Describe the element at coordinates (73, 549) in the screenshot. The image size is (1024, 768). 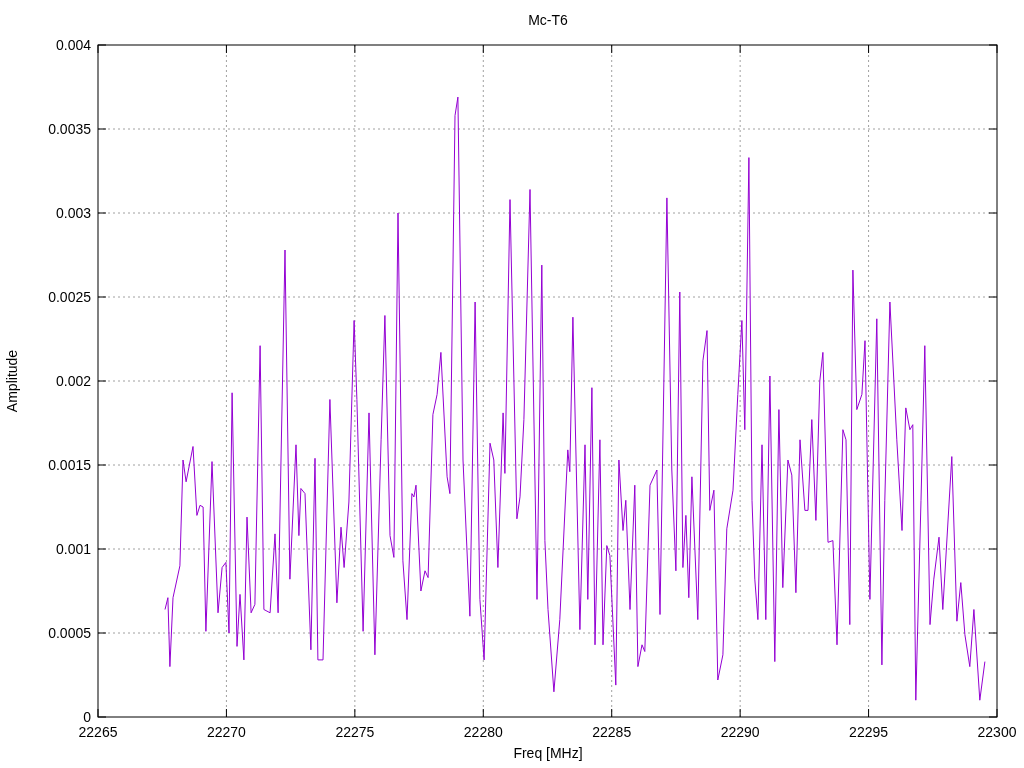
I see `tick-label: 0.001` at that location.